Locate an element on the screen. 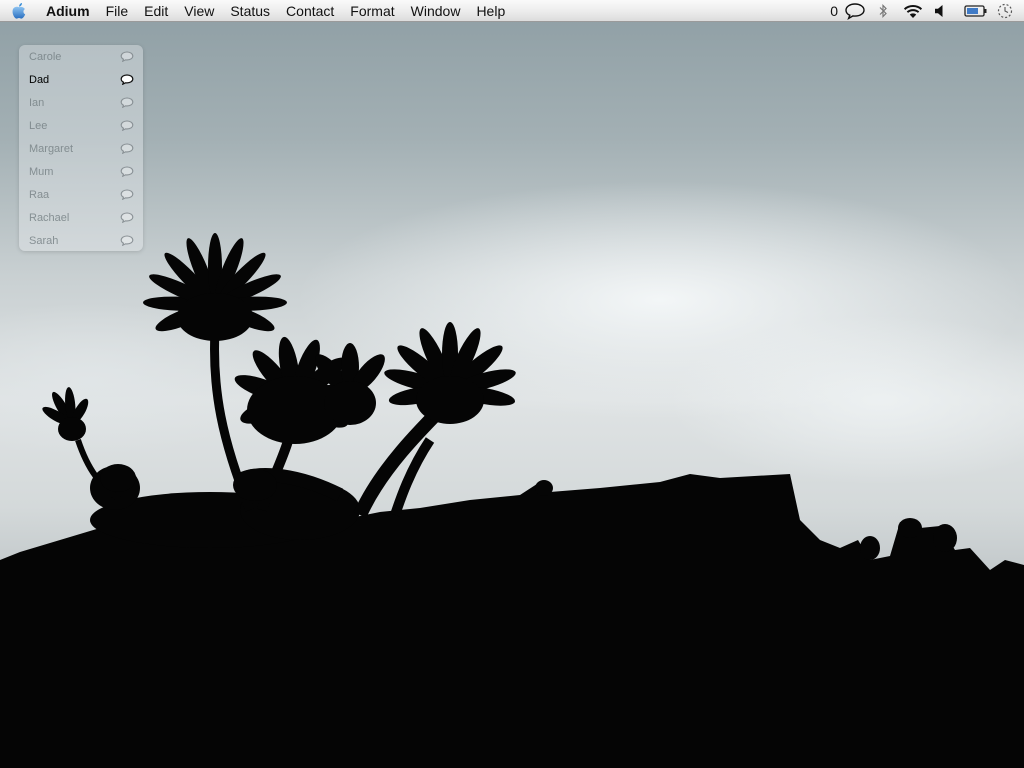 The height and width of the screenshot is (768, 1024). contact-row: Mum is located at coordinates (81, 171).